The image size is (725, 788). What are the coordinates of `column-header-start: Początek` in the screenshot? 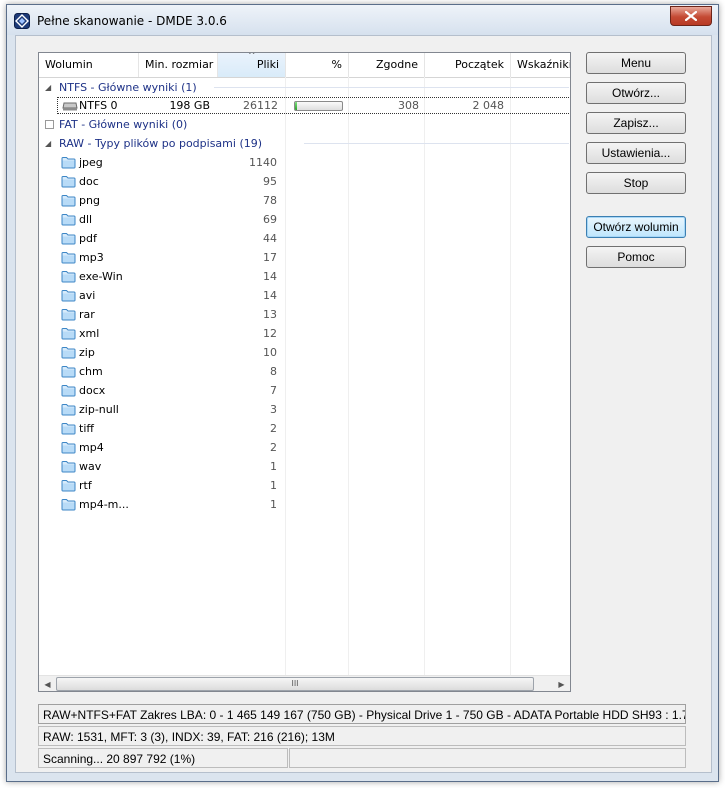 It's located at (468, 65).